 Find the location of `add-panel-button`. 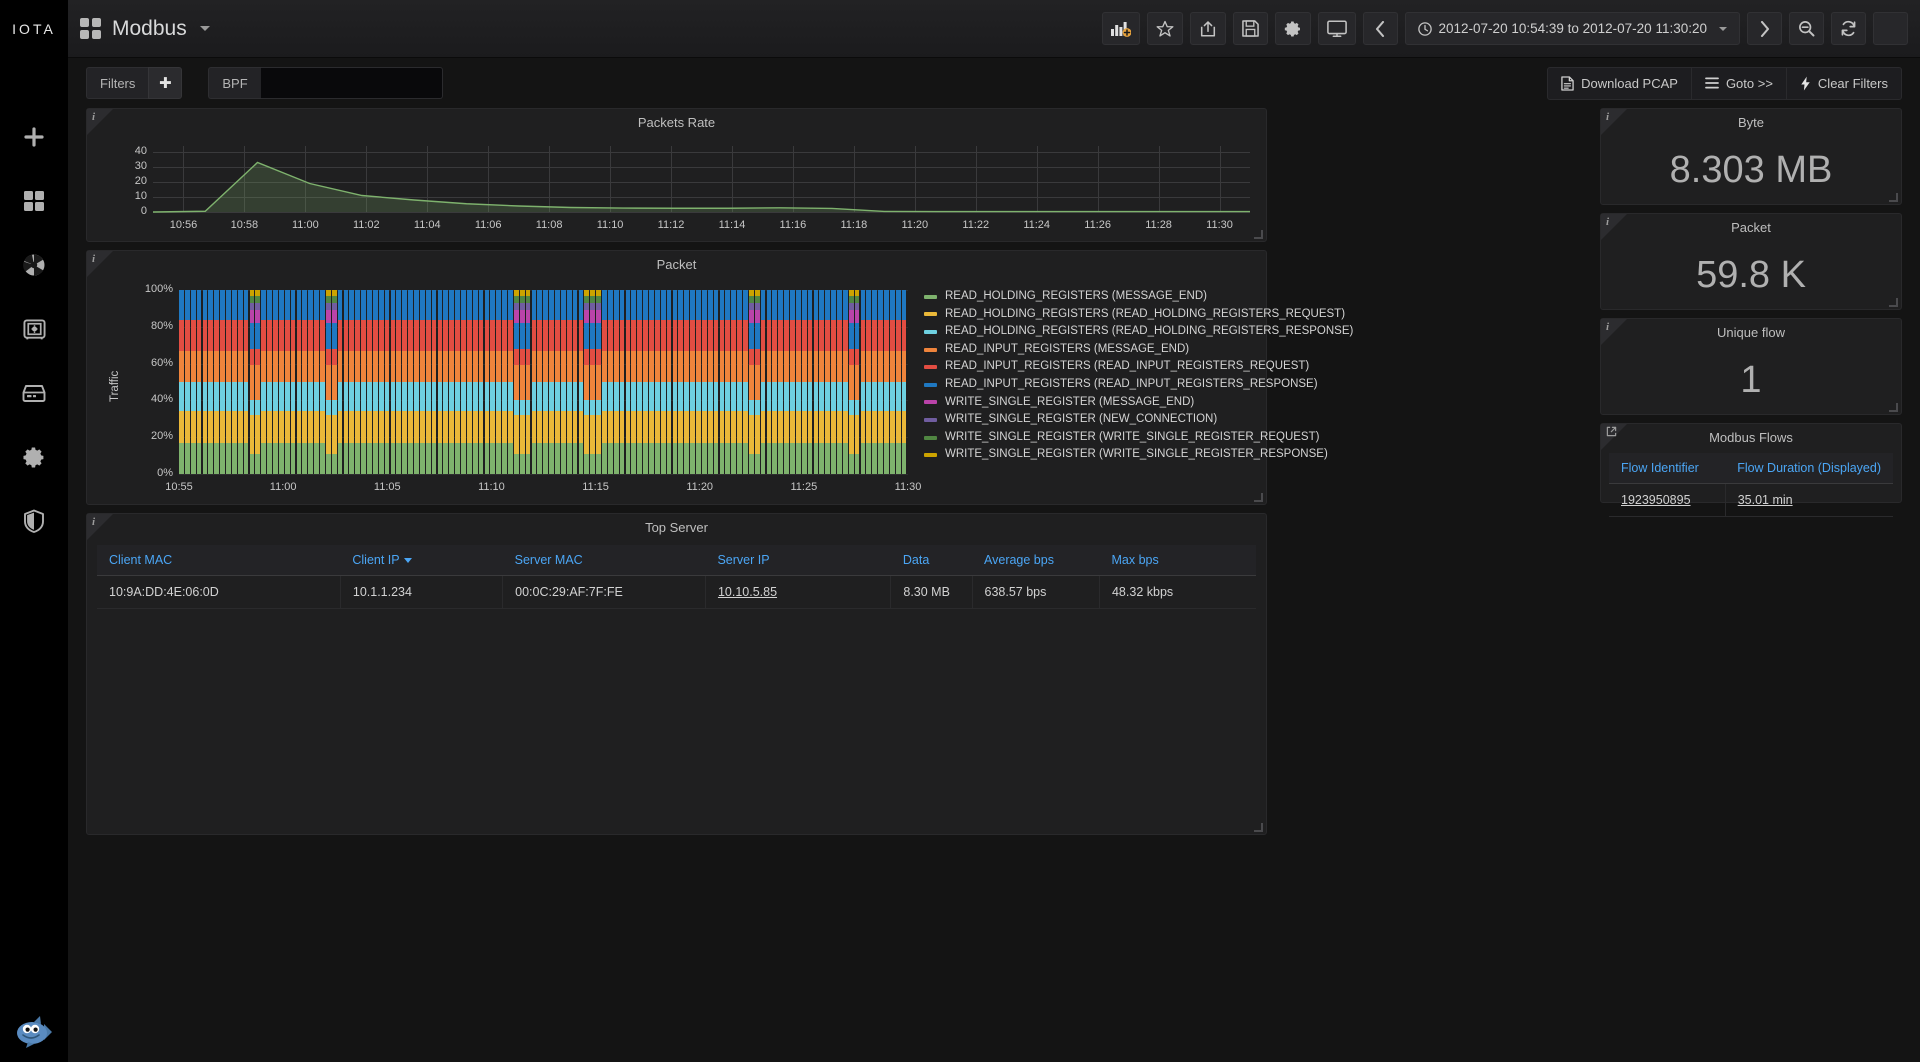

add-panel-button is located at coordinates (1120, 28).